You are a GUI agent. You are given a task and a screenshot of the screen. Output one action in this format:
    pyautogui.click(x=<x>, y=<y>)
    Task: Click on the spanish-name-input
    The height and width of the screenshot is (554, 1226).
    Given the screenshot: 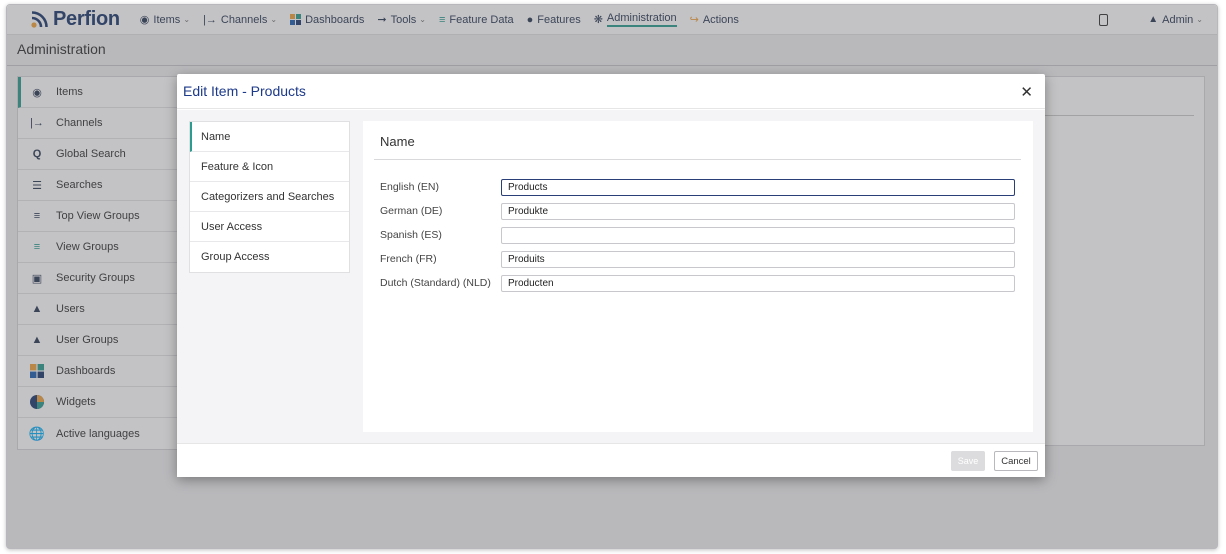 What is the action you would take?
    pyautogui.click(x=758, y=235)
    